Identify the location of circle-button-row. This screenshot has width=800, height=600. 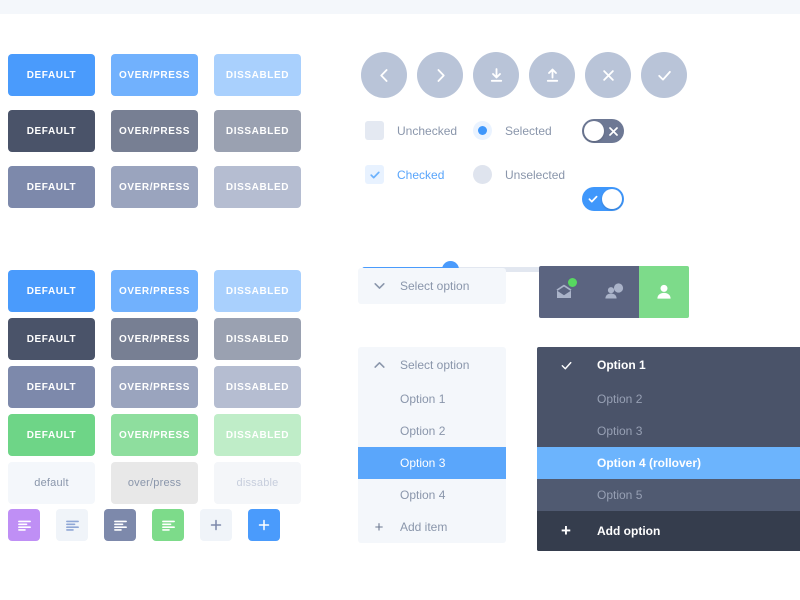
(524, 75).